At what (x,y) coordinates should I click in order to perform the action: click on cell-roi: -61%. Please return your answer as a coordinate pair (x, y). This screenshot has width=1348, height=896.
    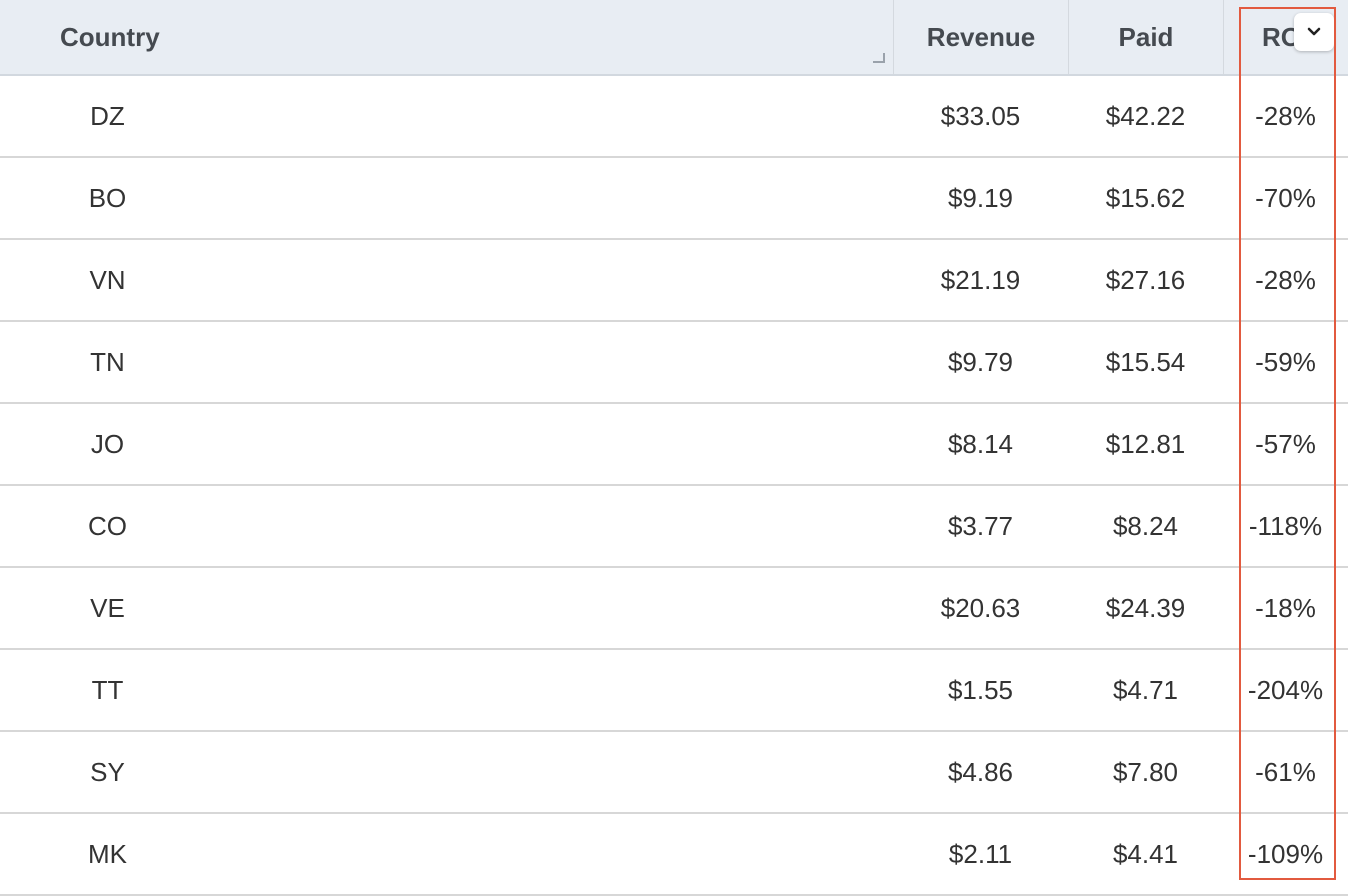
    Looking at the image, I should click on (1285, 771).